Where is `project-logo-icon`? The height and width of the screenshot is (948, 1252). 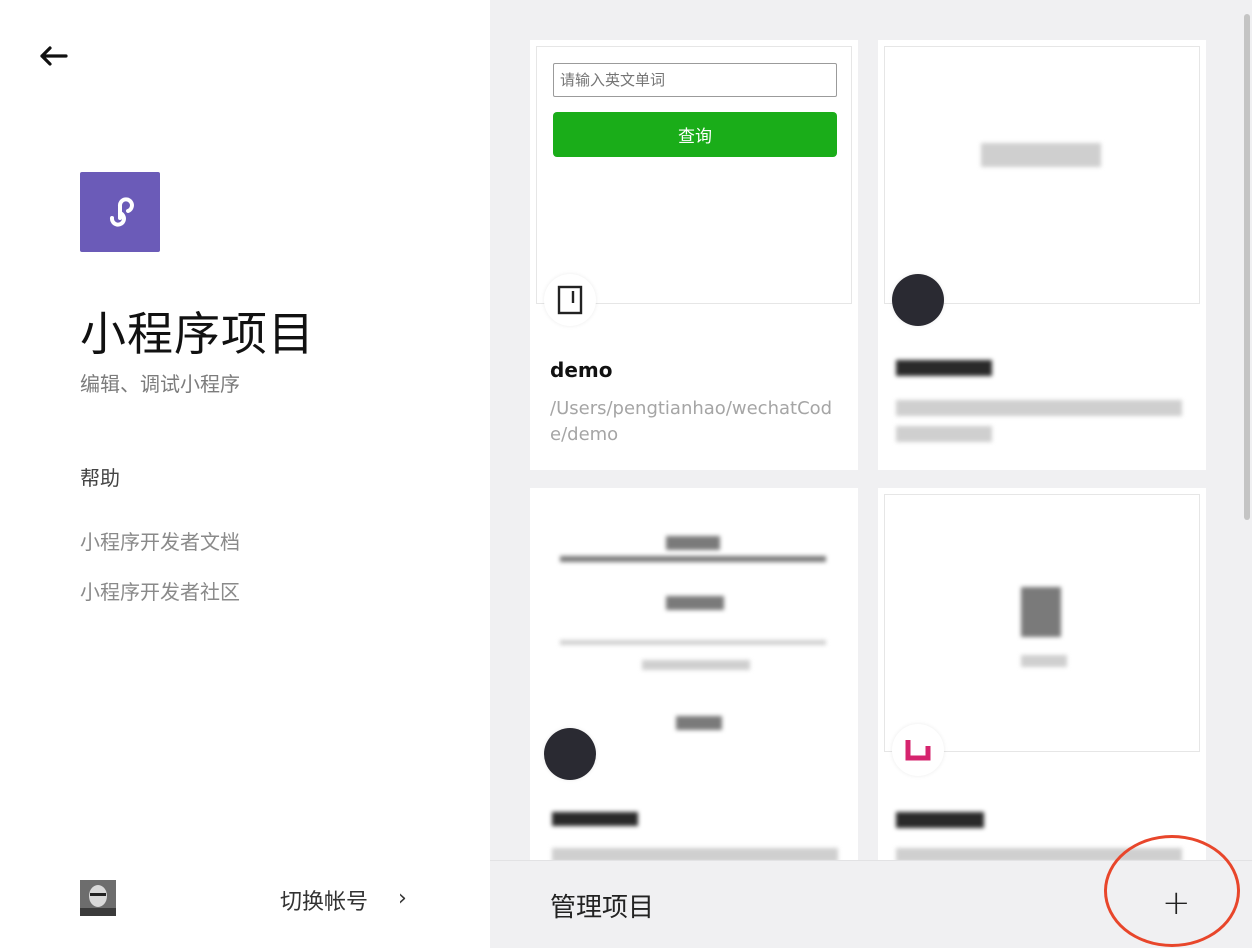
project-logo-icon is located at coordinates (918, 750).